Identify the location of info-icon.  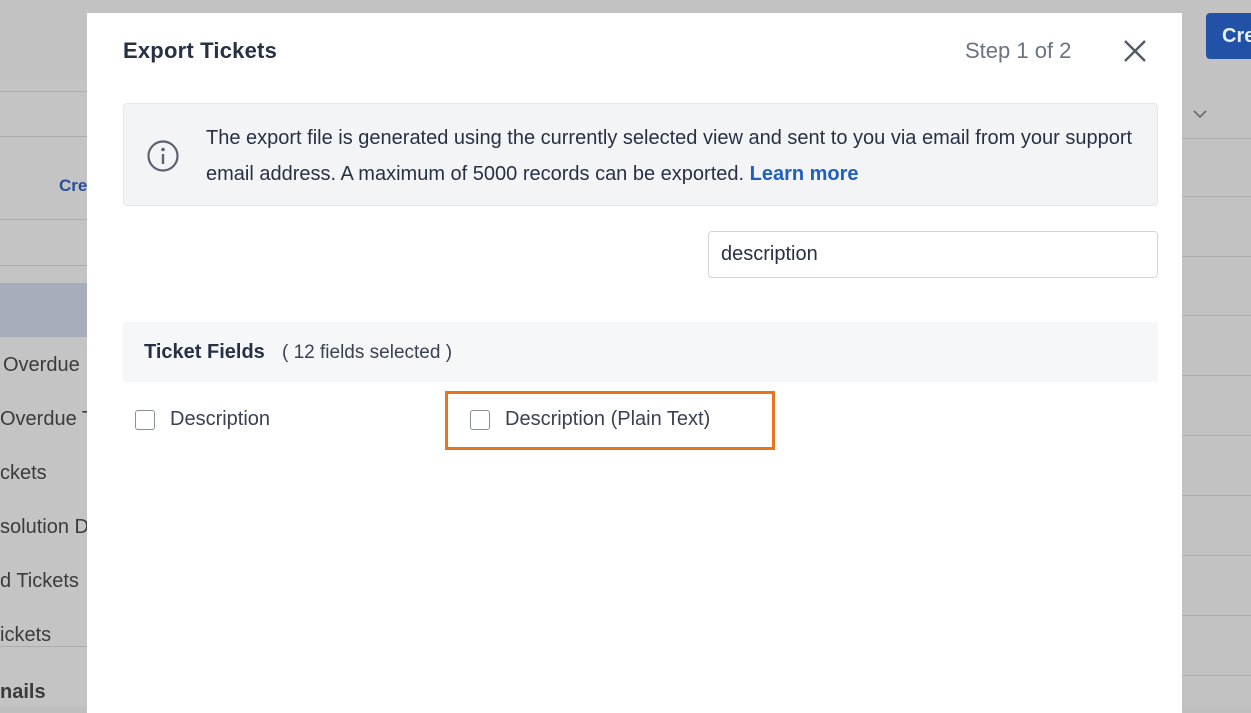
(163, 156).